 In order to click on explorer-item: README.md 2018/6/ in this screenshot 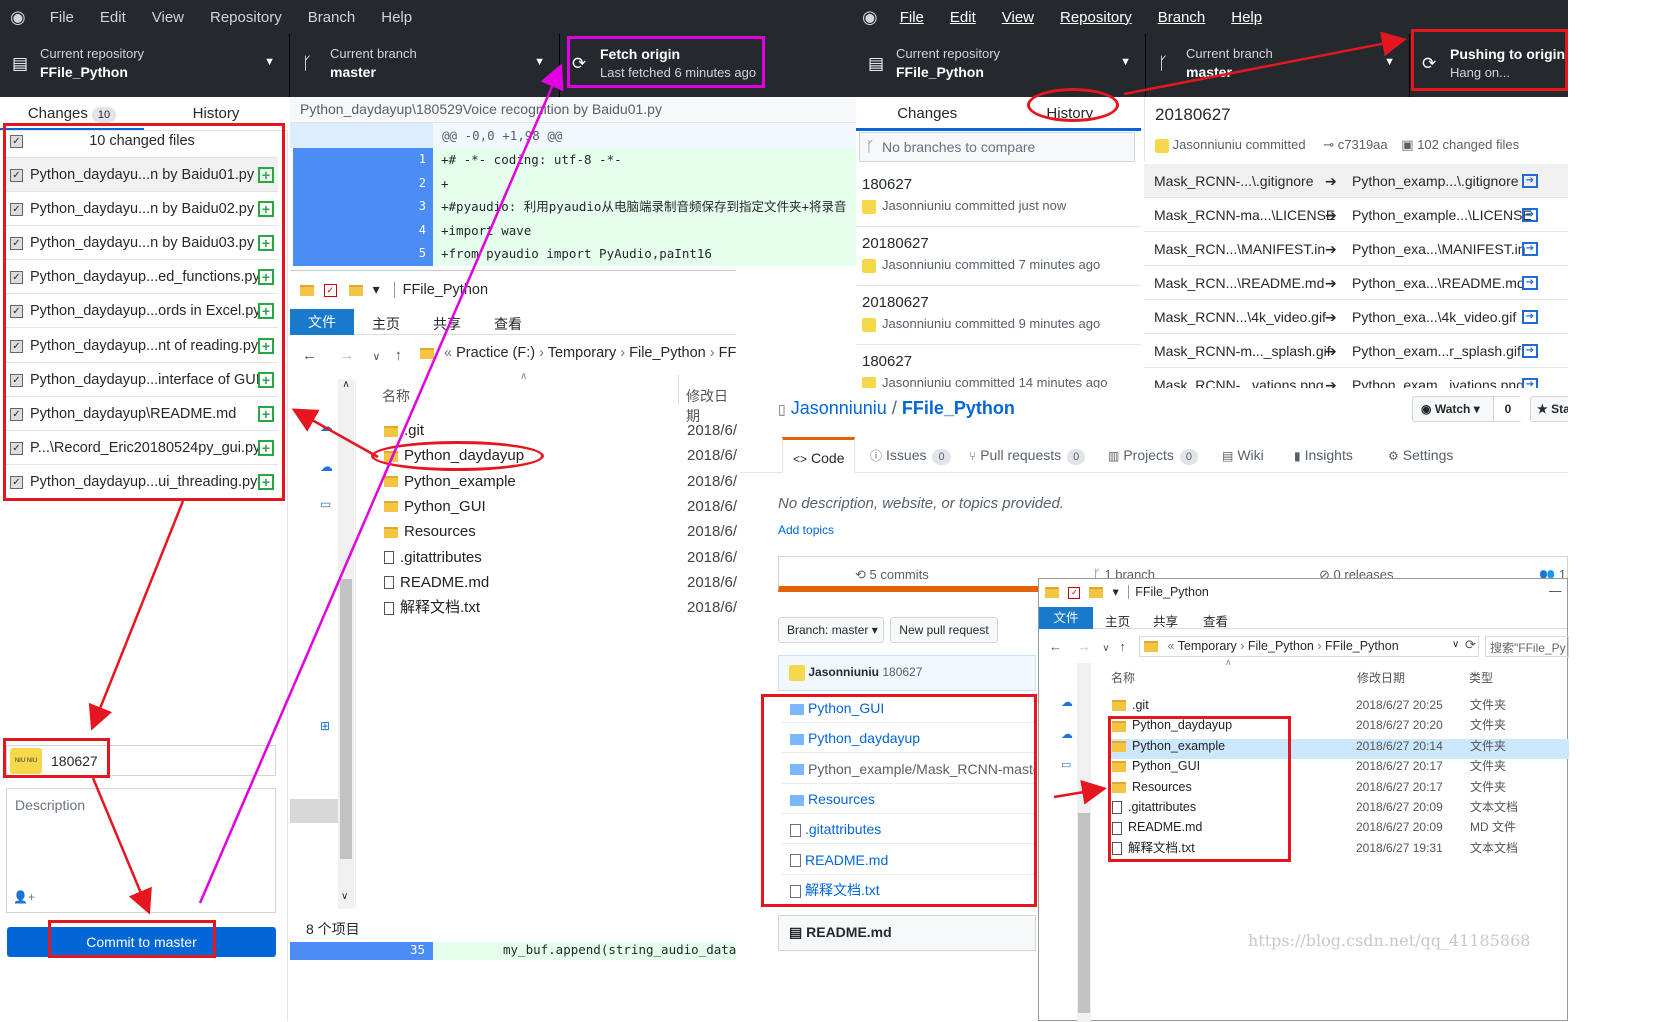, I will do `click(560, 583)`.